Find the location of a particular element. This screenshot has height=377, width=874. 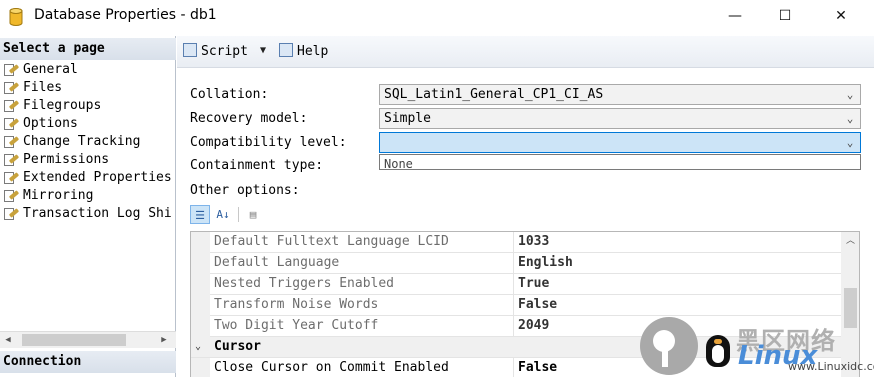

recovery-model-combo: Simple ⌄ is located at coordinates (620, 118).